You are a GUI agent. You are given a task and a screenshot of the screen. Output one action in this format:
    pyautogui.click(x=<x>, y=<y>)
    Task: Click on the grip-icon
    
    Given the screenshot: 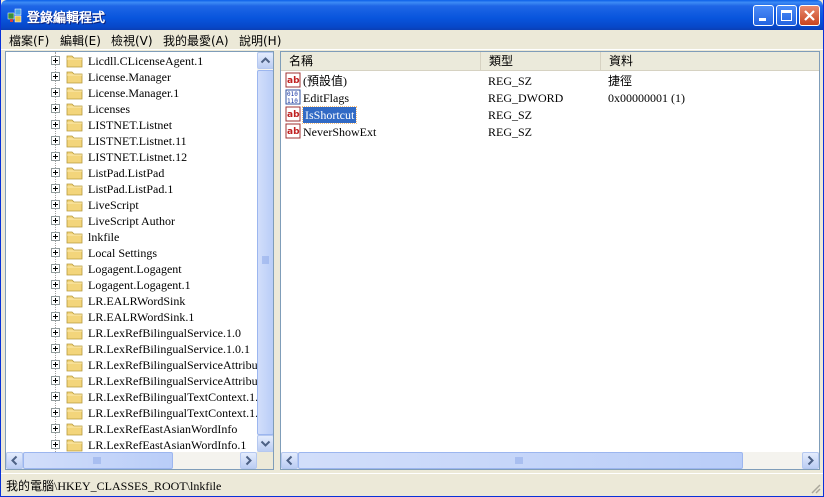 What is the action you would take?
    pyautogui.click(x=97, y=460)
    